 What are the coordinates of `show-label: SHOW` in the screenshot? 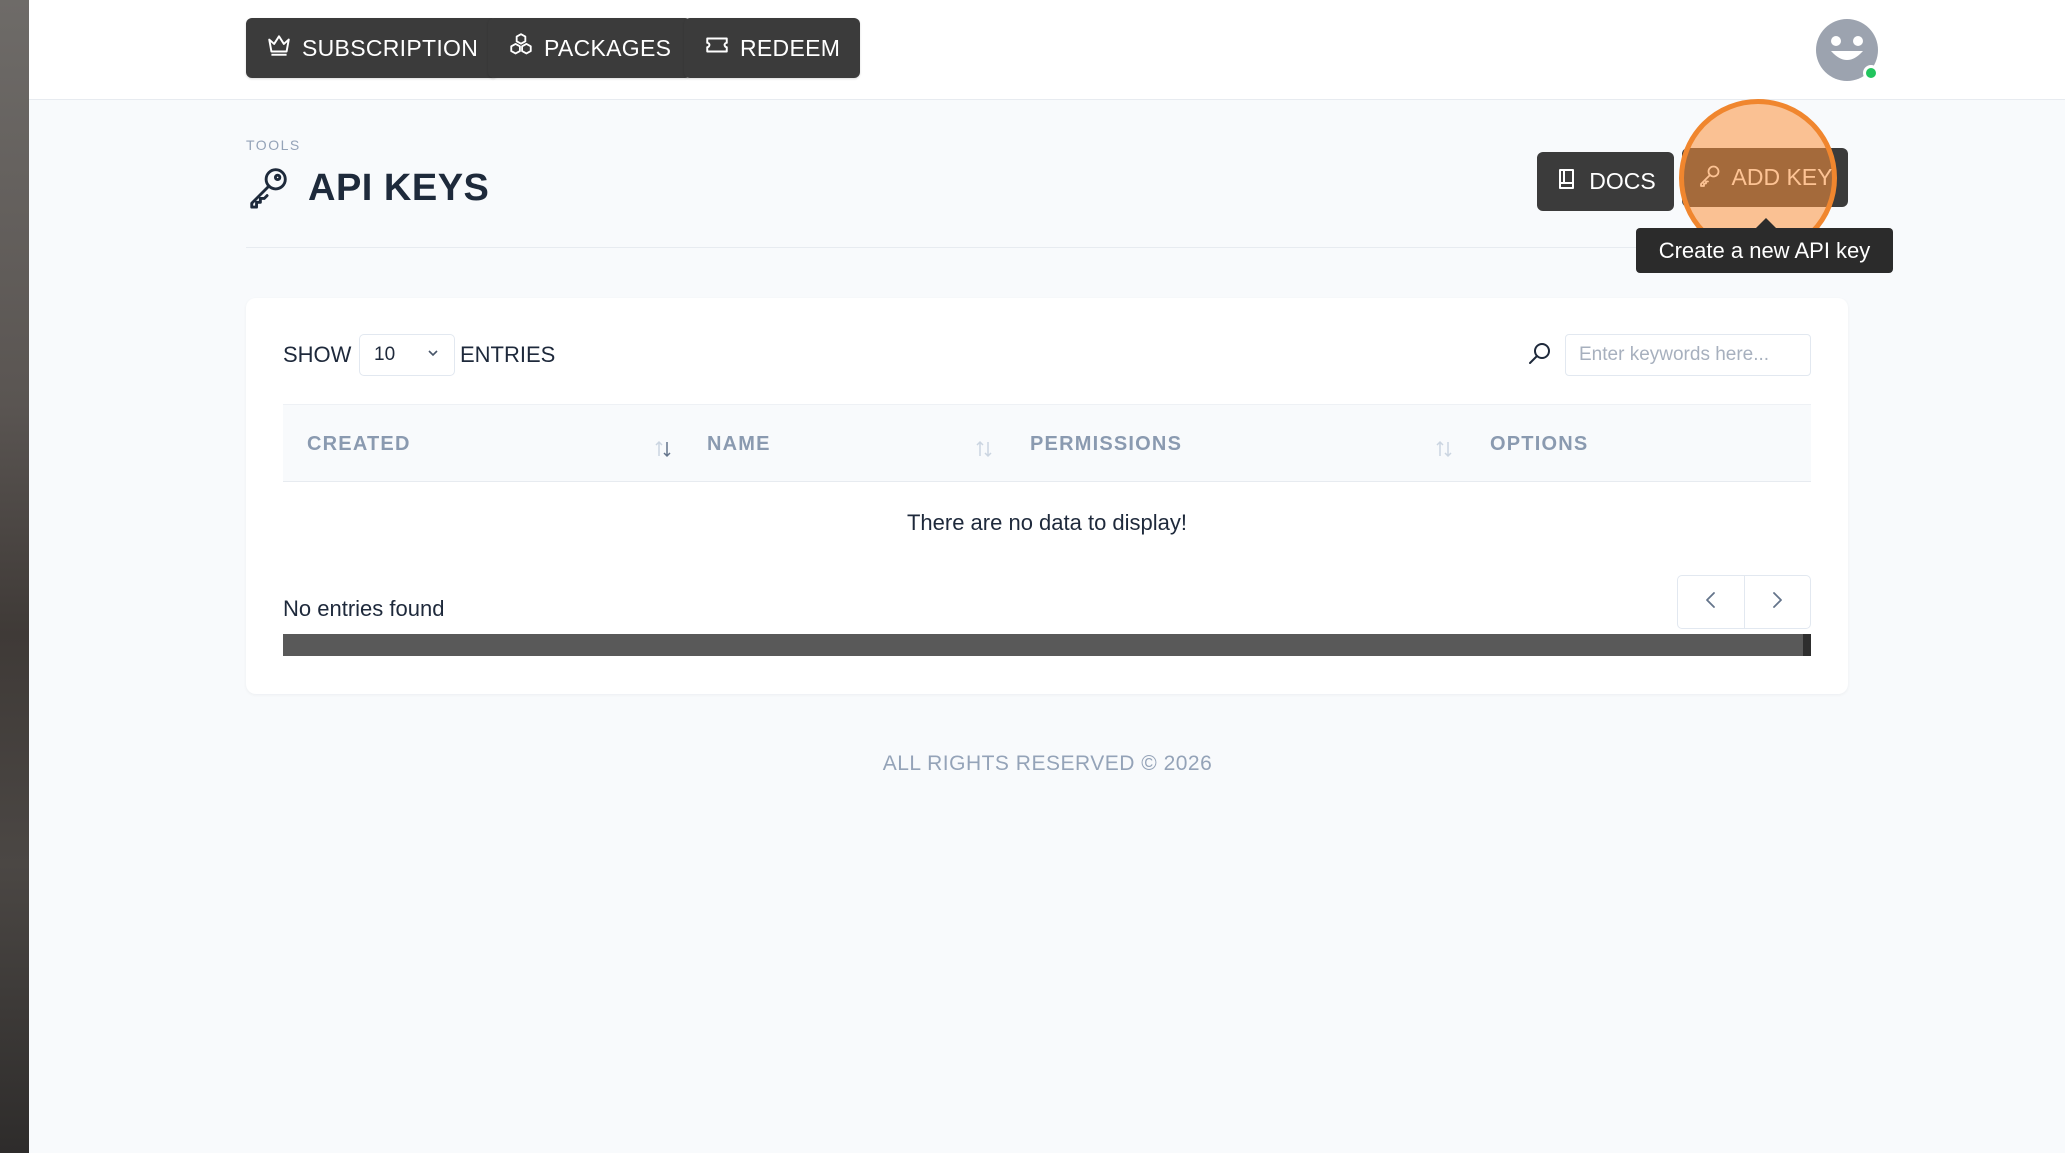 It's located at (317, 354).